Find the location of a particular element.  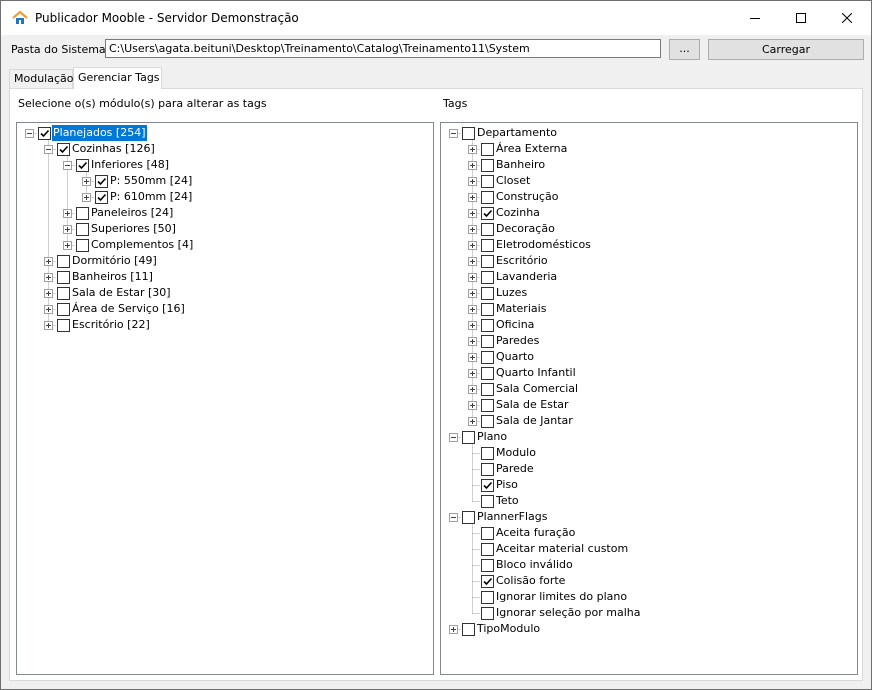

tree-node-label: Sala Comercial is located at coordinates (537, 389).